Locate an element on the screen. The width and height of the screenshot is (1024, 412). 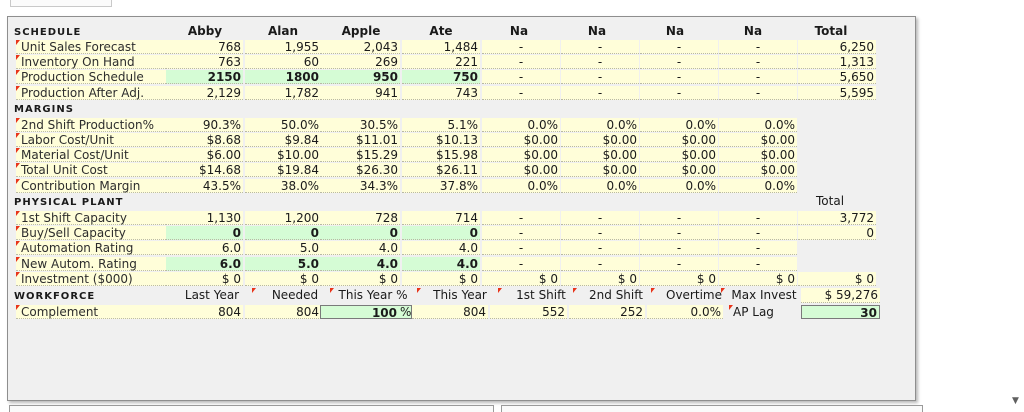
second-shift-production-value: 5.1% is located at coordinates (441, 125).